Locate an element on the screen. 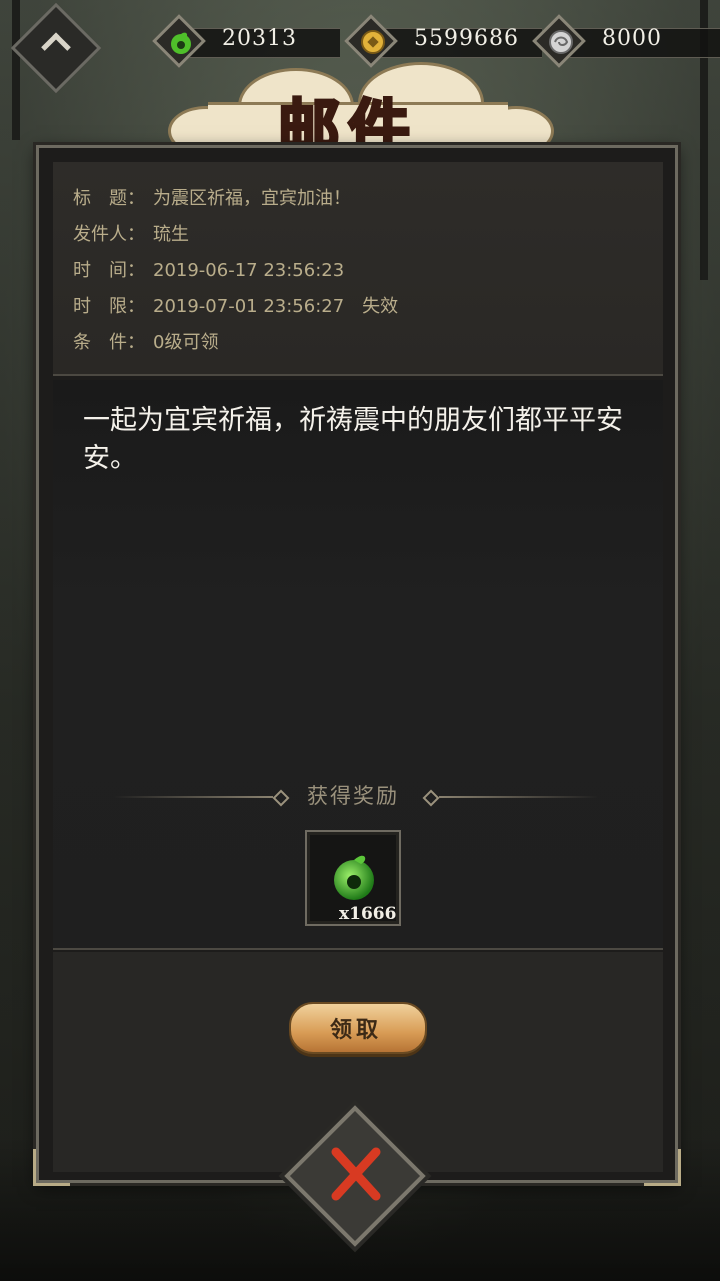 Image resolution: width=720 pixels, height=1281 pixels. resource-jade: 20313 is located at coordinates (246, 41).